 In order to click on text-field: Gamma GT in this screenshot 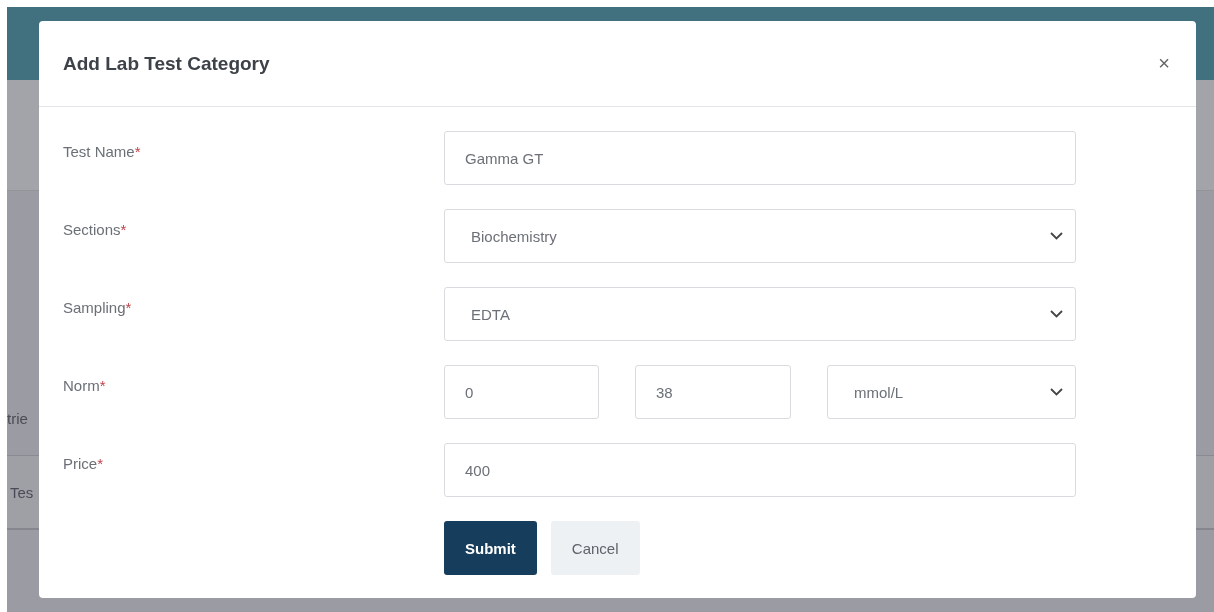, I will do `click(760, 158)`.